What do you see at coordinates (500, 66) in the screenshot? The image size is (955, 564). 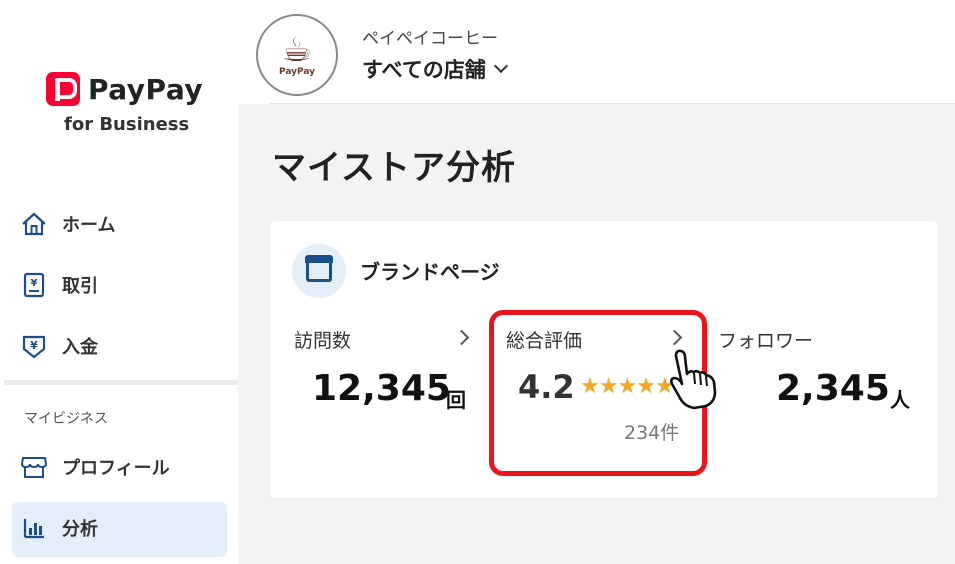 I see `chevron-down-icon` at bounding box center [500, 66].